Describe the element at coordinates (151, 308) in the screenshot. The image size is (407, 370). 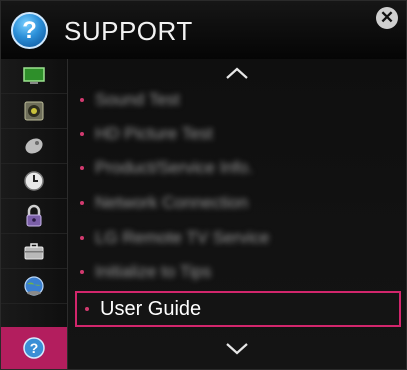
I see `user-guide-label: User Guide` at that location.